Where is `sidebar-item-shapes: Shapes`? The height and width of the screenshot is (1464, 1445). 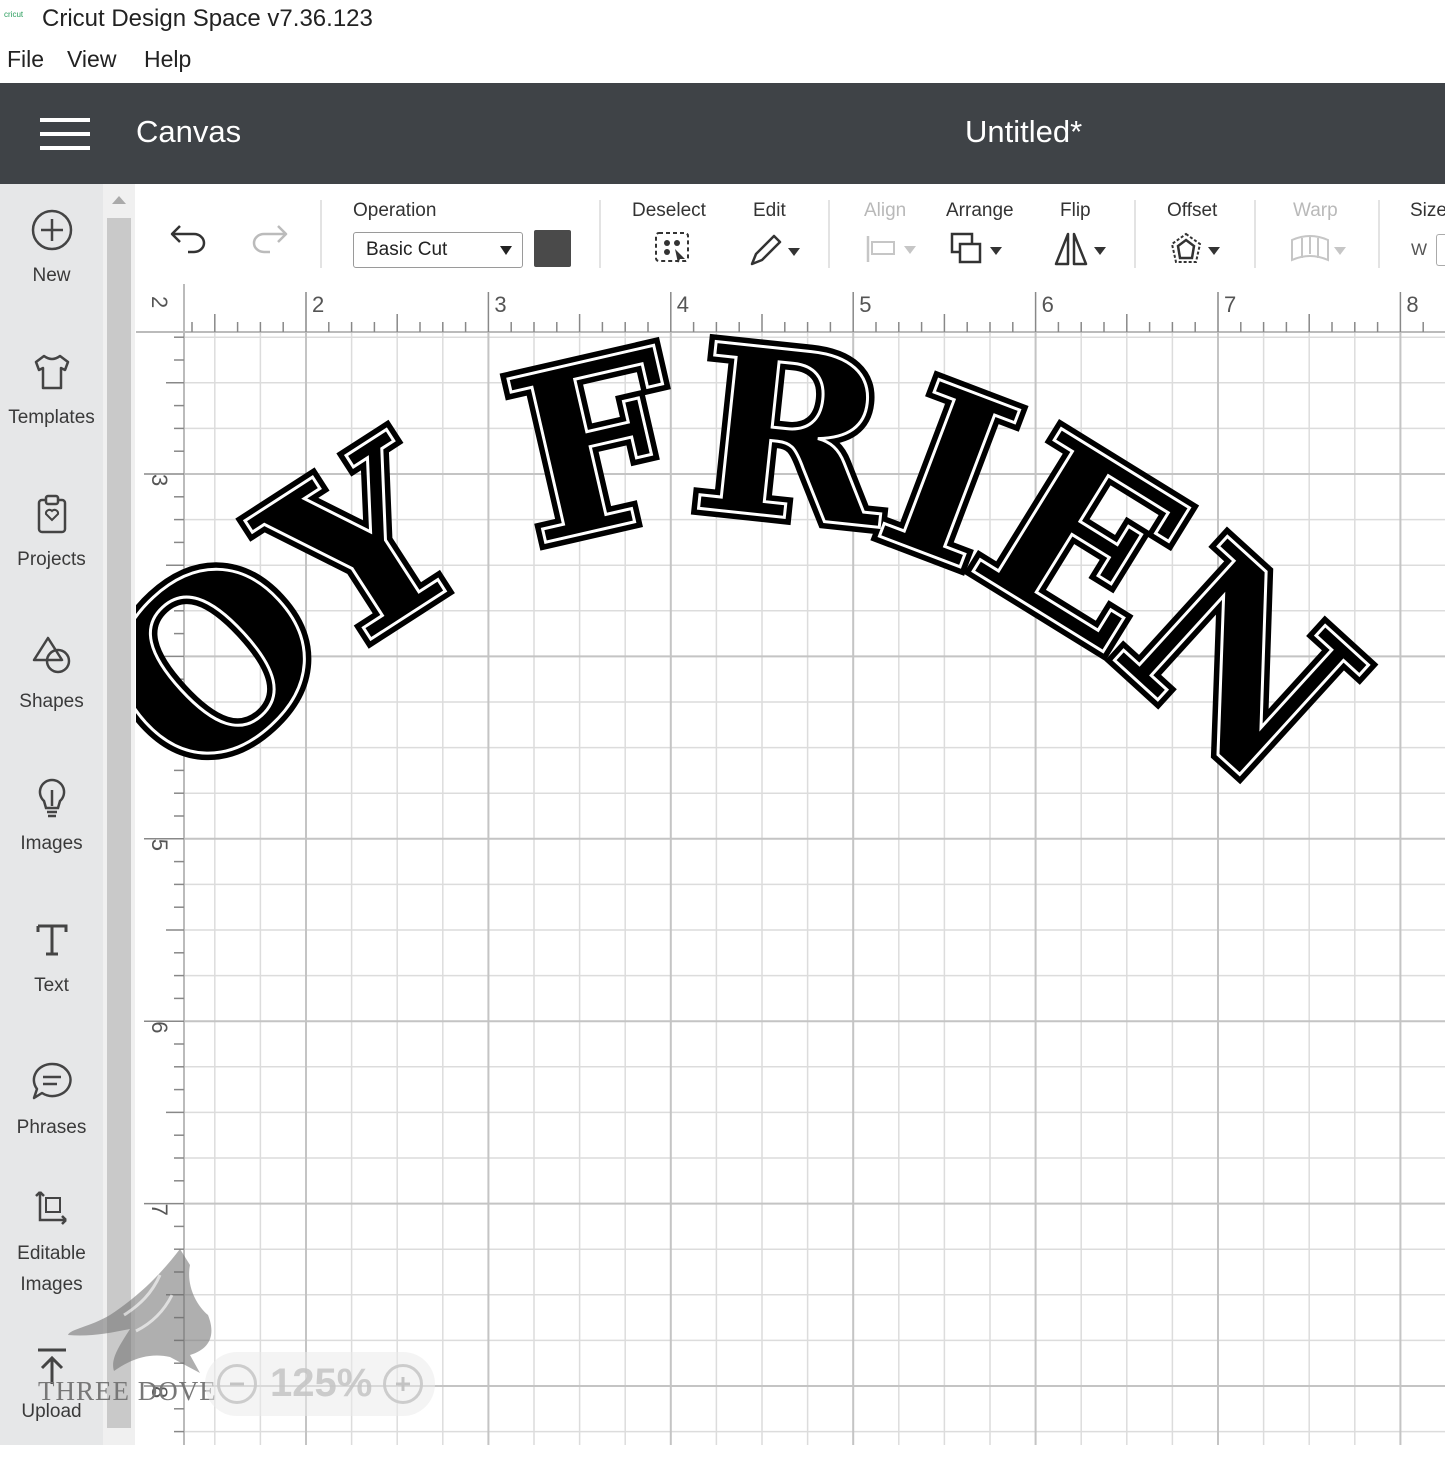
sidebar-item-shapes: Shapes is located at coordinates (51, 694).